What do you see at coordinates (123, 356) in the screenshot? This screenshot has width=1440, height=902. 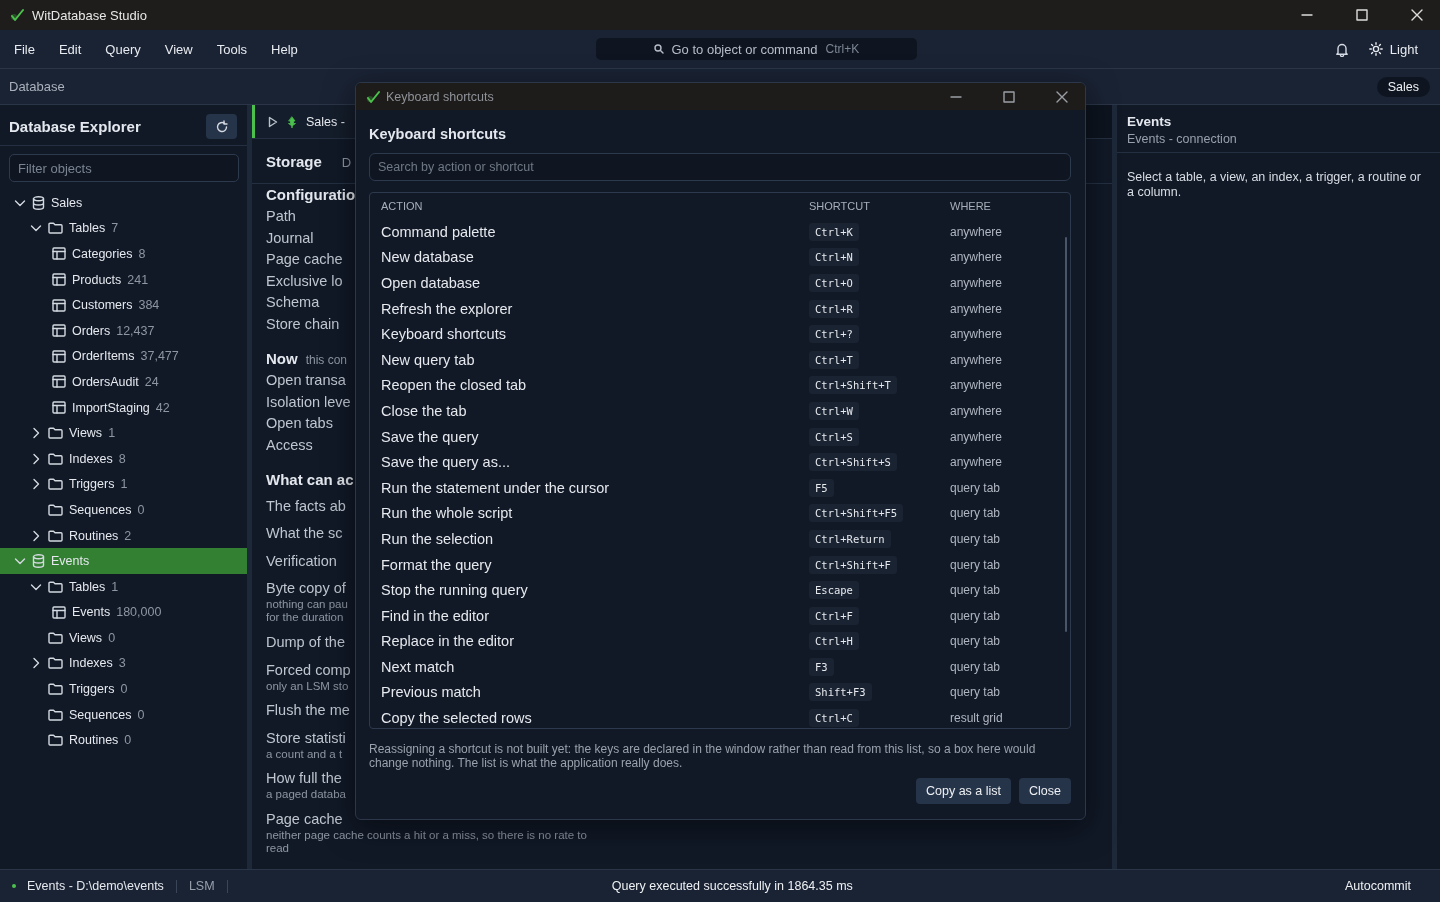 I see `tree-item: OrderItems 37,477` at bounding box center [123, 356].